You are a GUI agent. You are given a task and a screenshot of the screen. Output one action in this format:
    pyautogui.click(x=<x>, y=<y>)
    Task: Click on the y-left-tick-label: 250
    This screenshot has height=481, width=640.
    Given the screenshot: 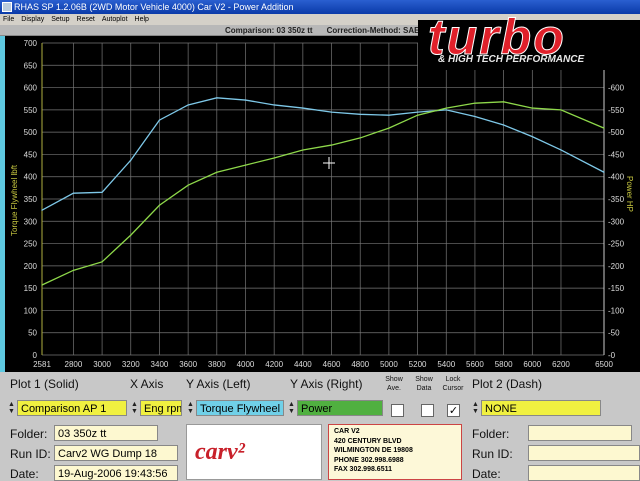 What is the action you would take?
    pyautogui.click(x=31, y=244)
    